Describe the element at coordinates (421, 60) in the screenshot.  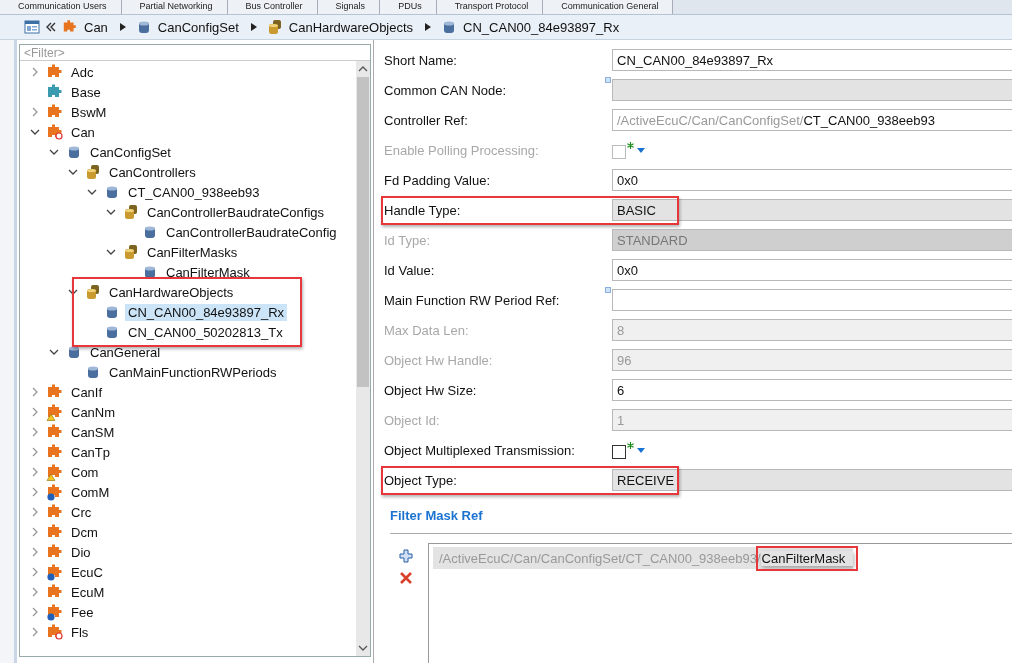
I see `field-label: Short Name:` at that location.